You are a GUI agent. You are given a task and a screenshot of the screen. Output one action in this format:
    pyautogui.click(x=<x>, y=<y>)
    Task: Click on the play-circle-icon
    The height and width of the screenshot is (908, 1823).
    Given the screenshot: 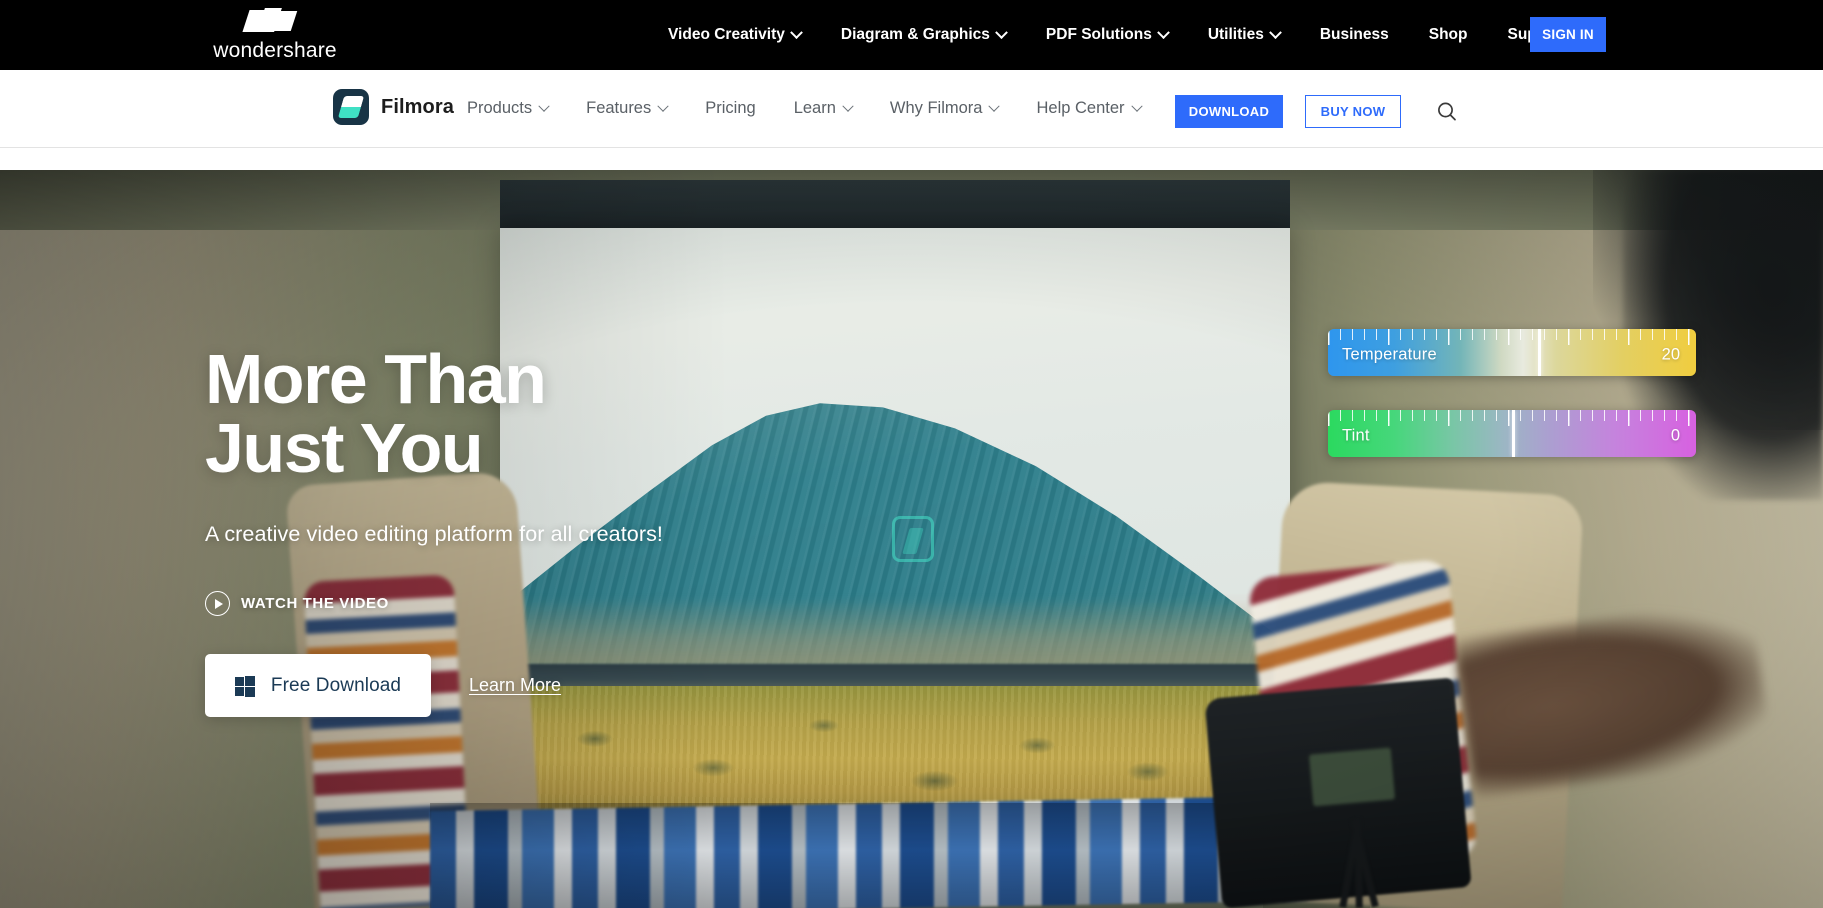 What is the action you would take?
    pyautogui.click(x=217, y=604)
    